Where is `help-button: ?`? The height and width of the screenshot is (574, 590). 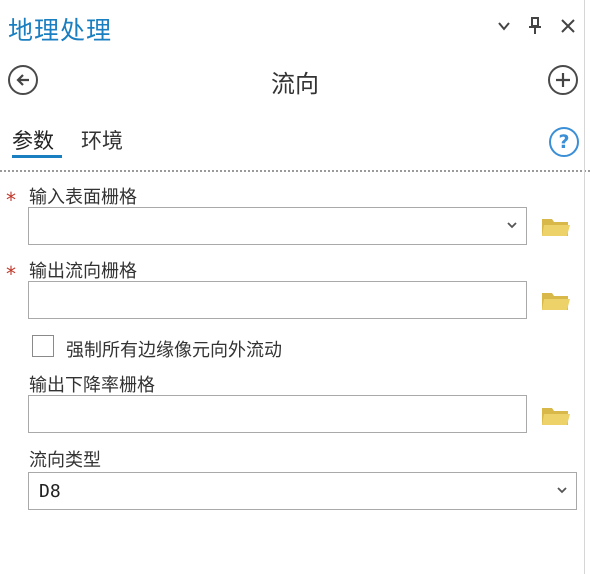
help-button: ? is located at coordinates (564, 142).